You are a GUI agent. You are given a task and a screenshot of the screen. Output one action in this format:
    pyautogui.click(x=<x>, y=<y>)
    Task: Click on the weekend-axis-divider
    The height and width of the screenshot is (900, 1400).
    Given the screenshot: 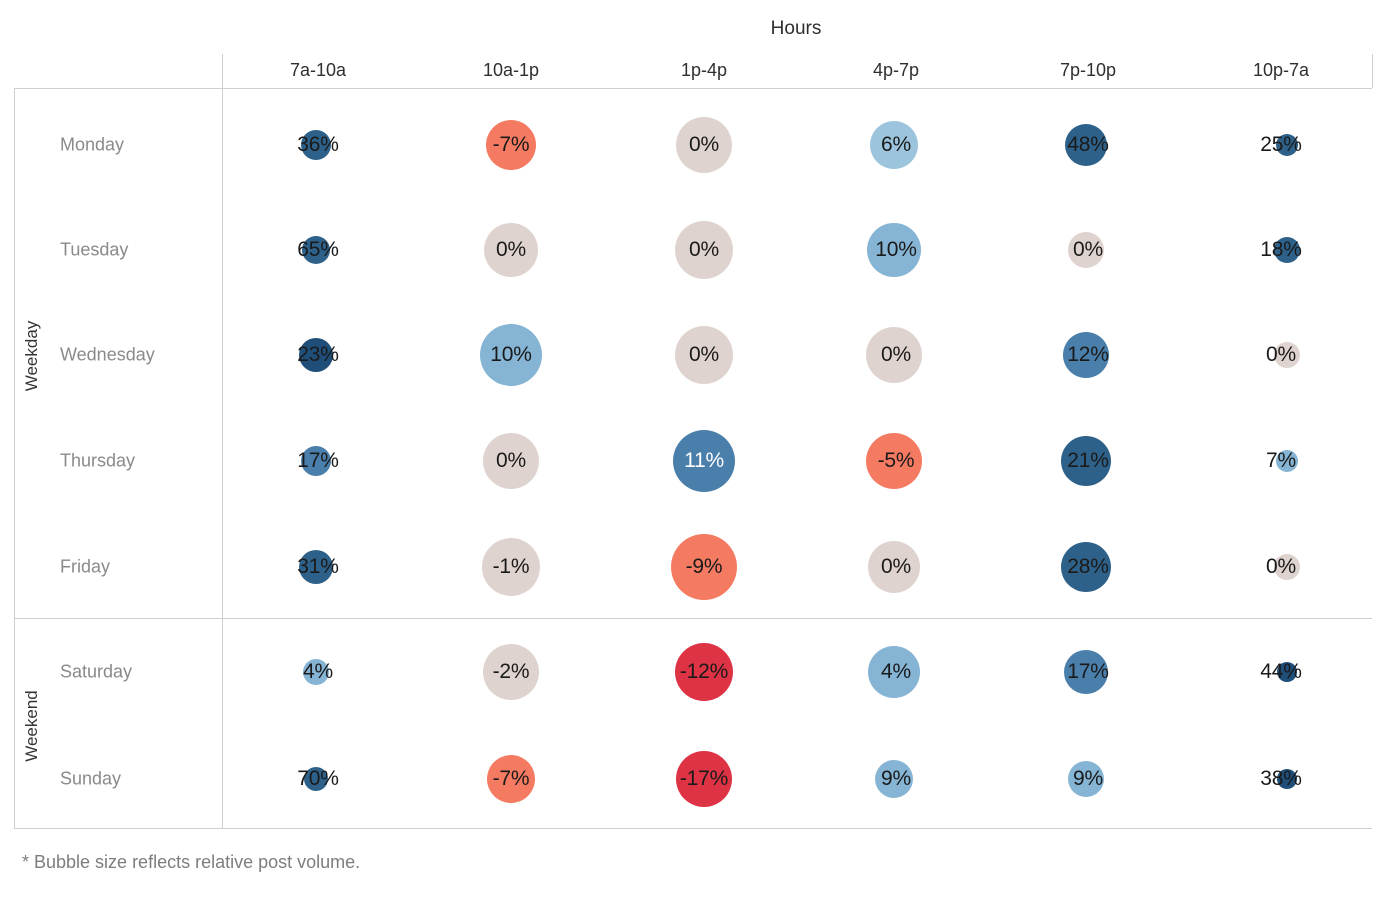 What is the action you would take?
    pyautogui.click(x=222, y=723)
    